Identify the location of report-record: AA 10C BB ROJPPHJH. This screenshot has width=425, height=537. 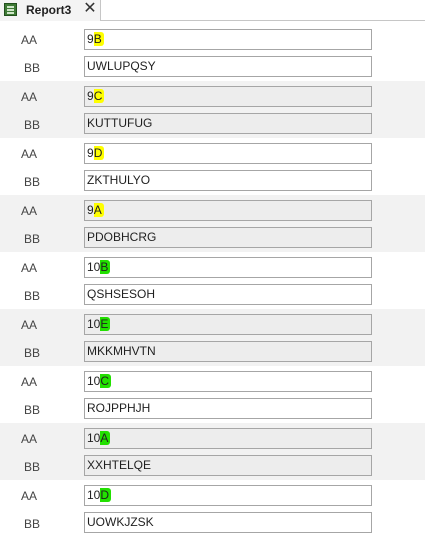
(212, 394).